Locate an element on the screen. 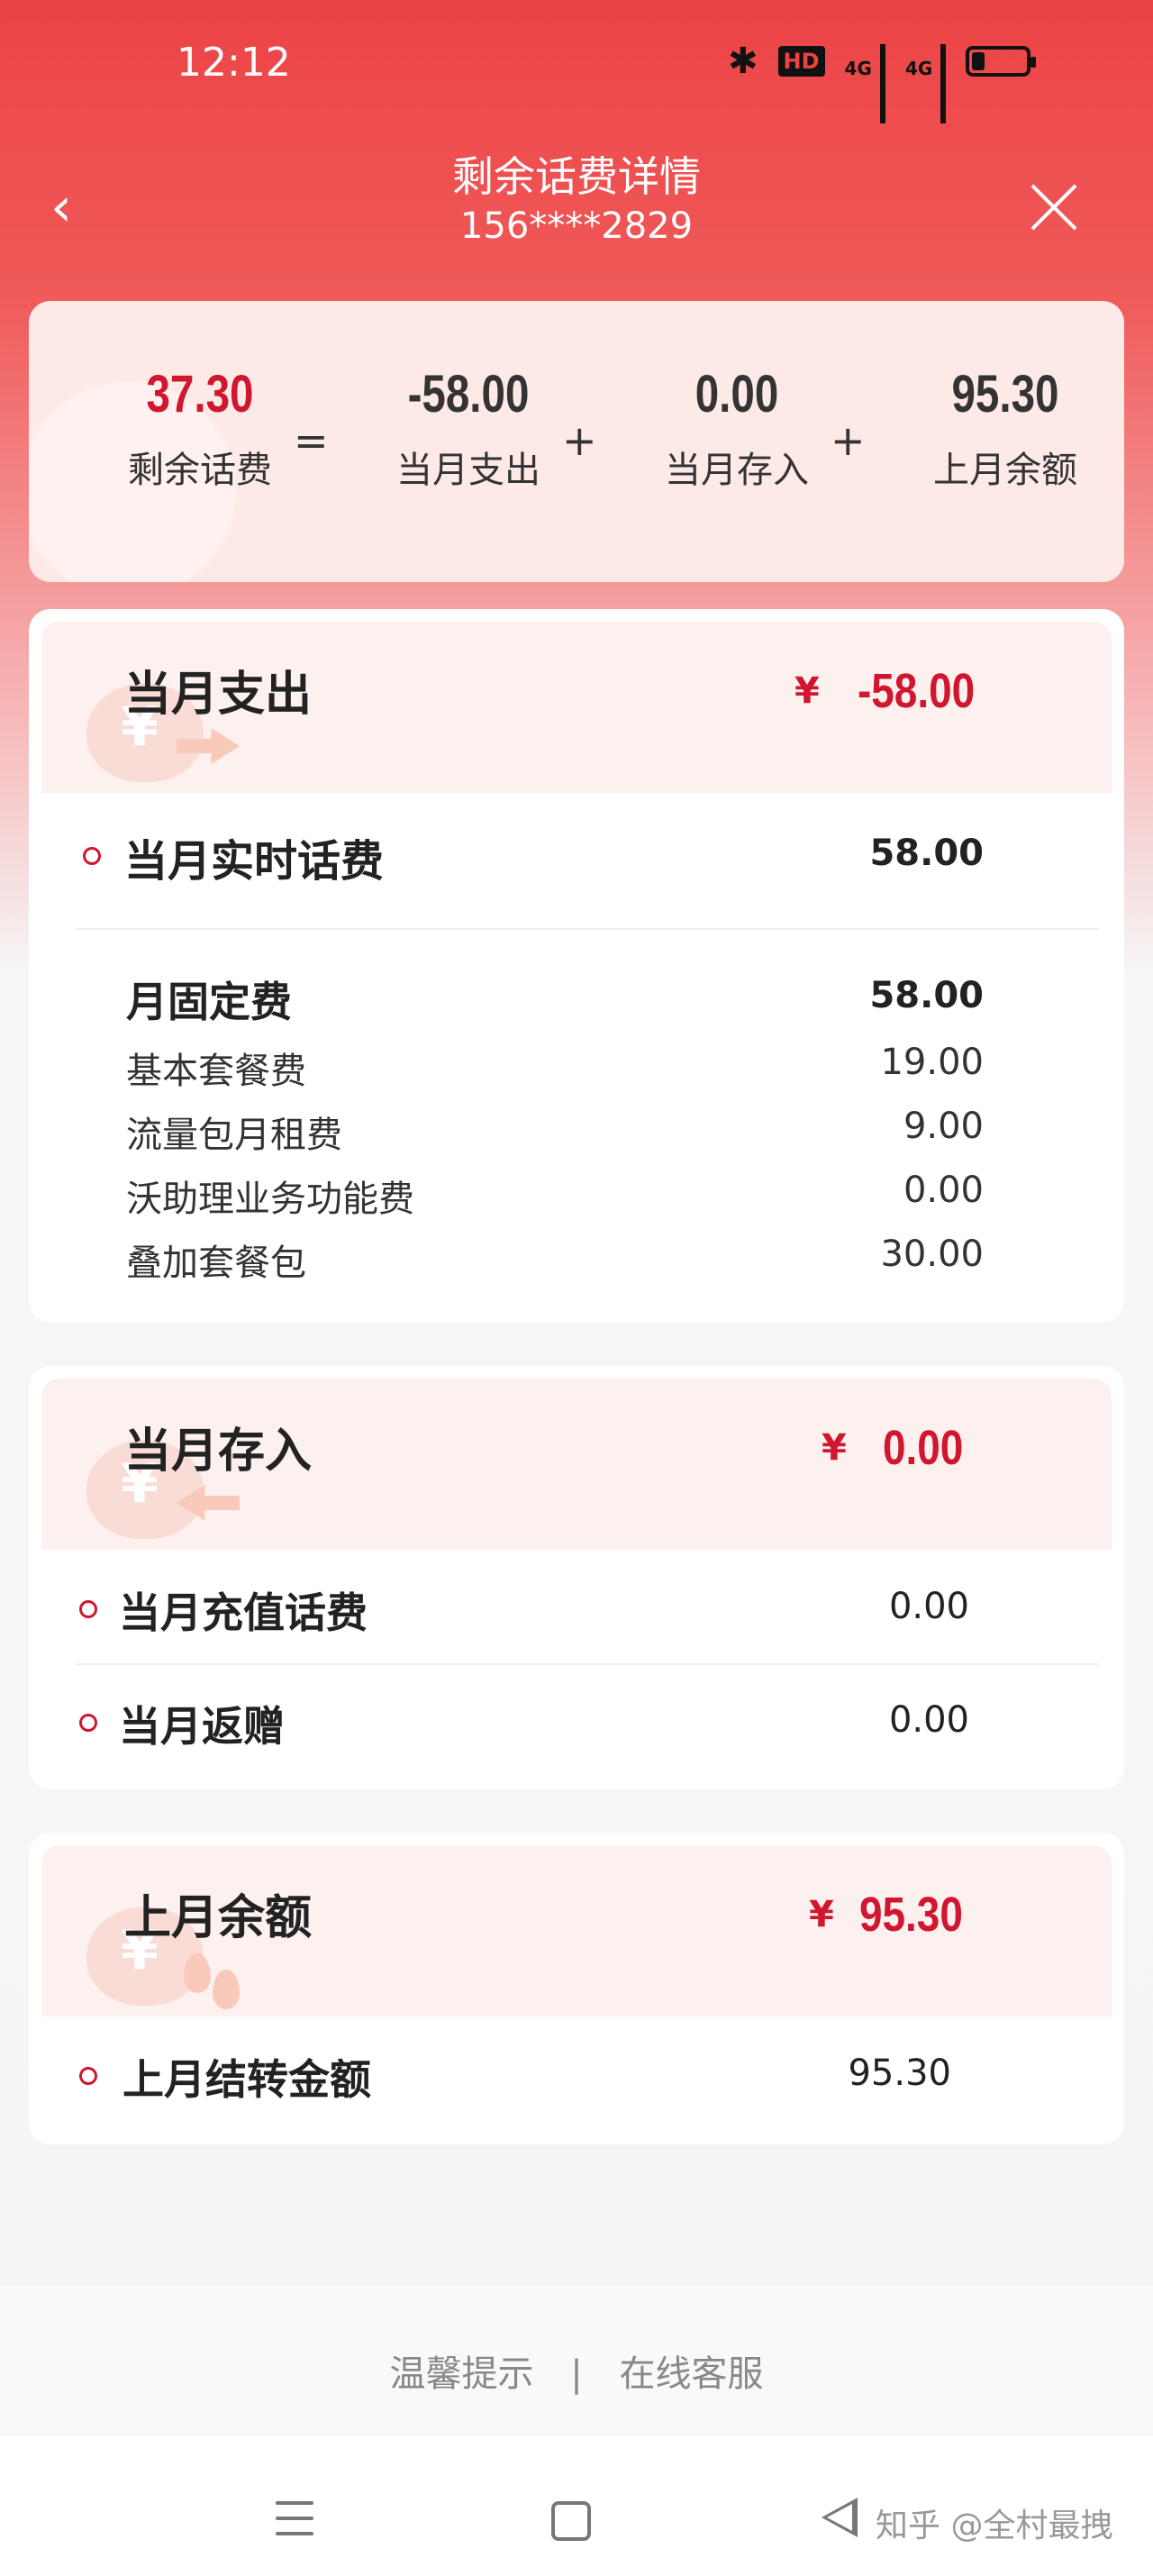 The width and height of the screenshot is (1153, 2576). carryover-label: 上月结转金额 is located at coordinates (247, 2079).